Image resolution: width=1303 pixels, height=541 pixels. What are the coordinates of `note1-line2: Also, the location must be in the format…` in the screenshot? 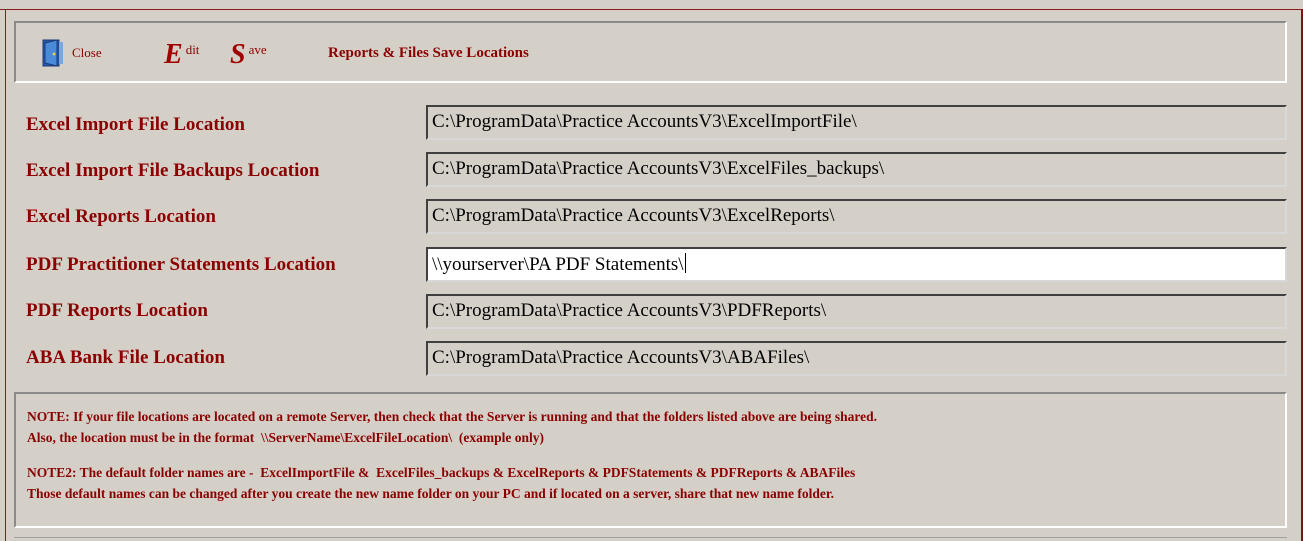 It's located at (286, 437).